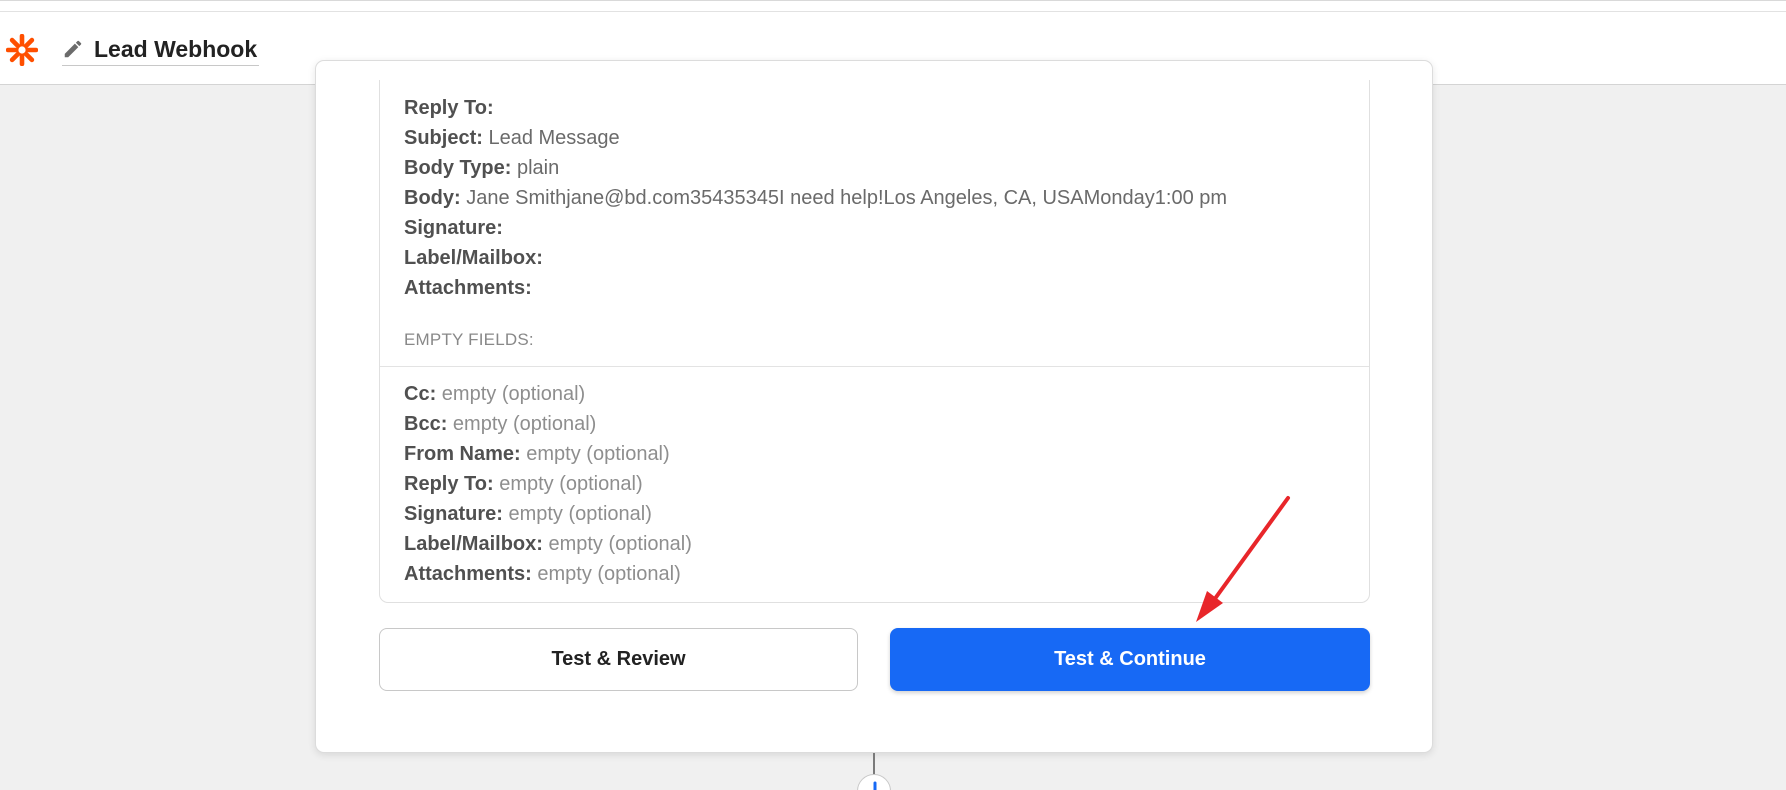  Describe the element at coordinates (420, 394) in the screenshot. I see `field-label: Cc:` at that location.